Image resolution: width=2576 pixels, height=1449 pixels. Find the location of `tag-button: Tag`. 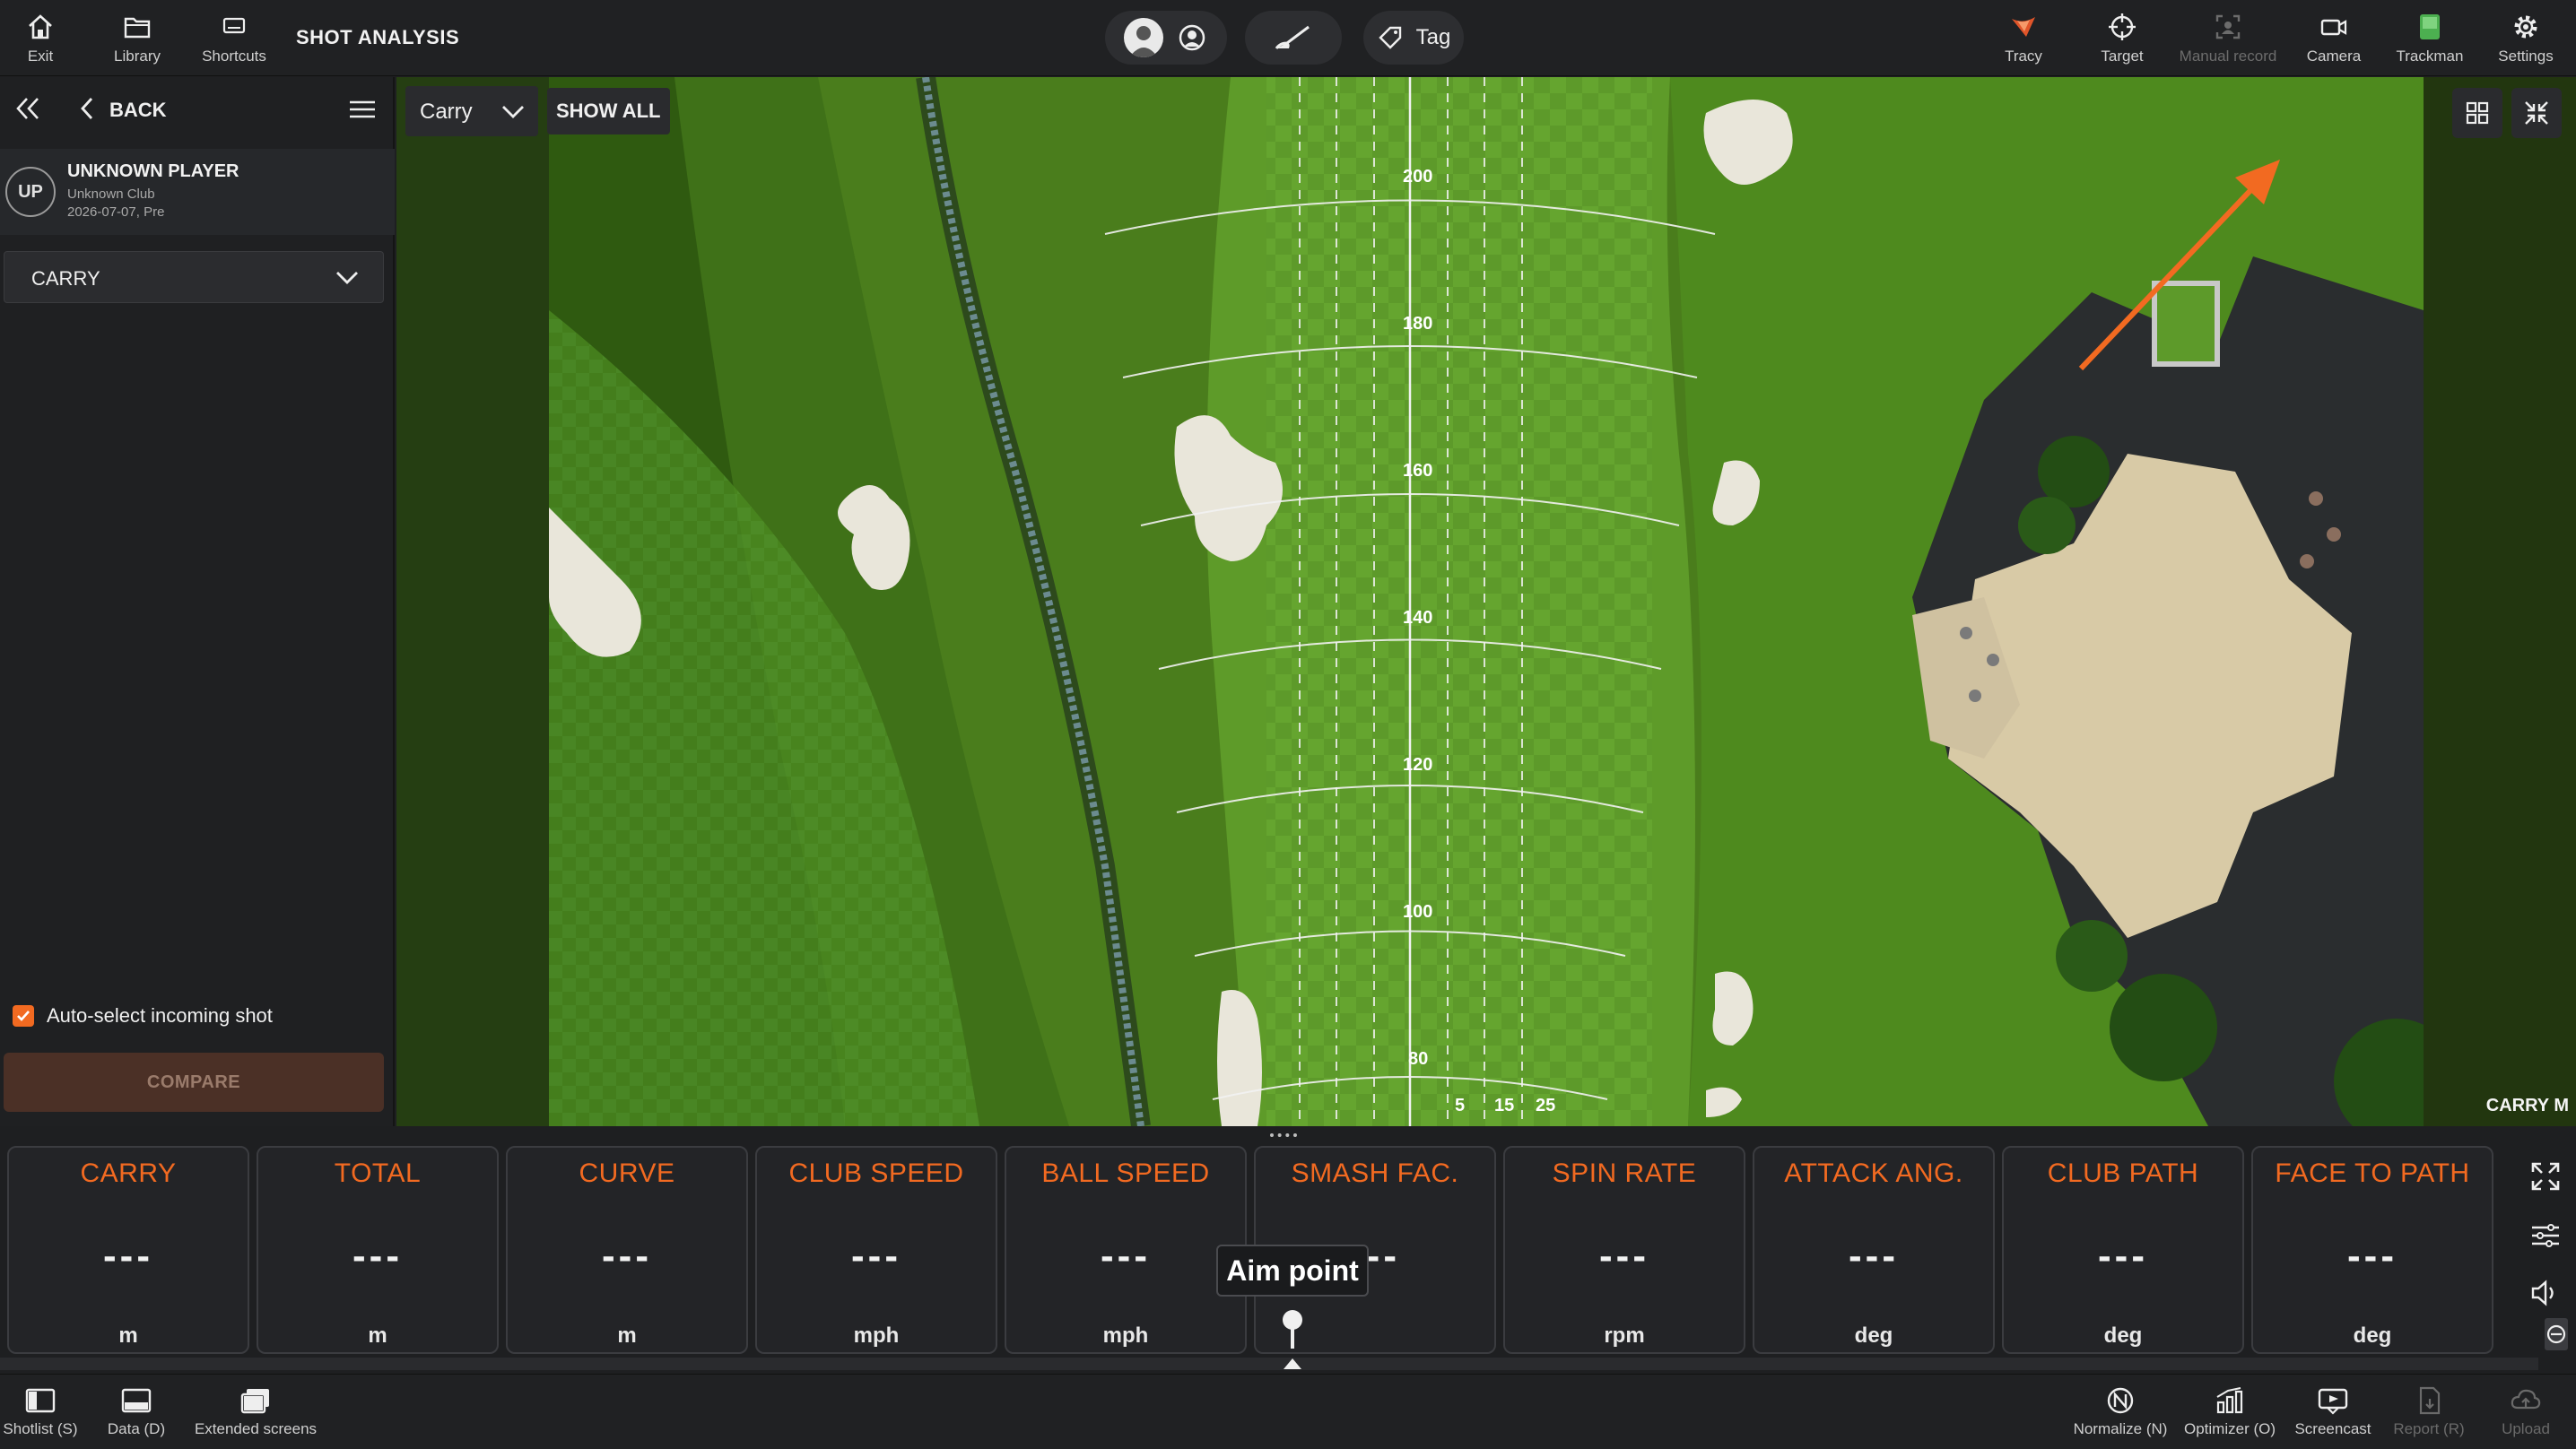

tag-button: Tag is located at coordinates (1413, 38).